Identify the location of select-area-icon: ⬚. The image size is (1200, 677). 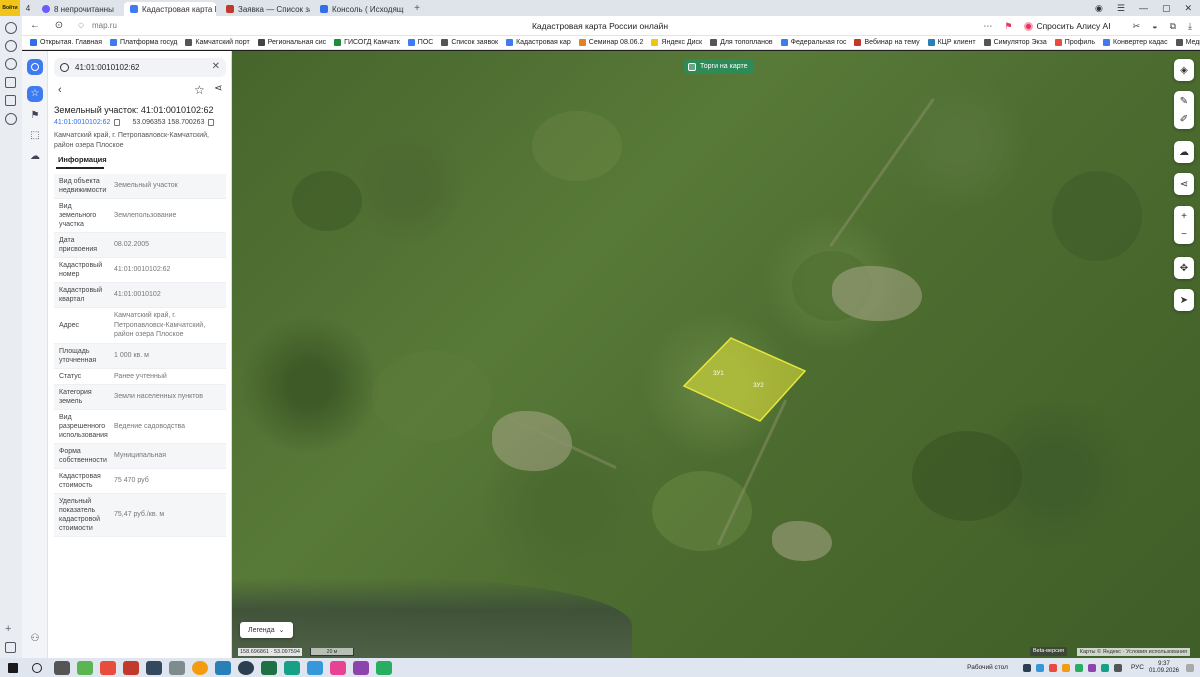
(35, 136).